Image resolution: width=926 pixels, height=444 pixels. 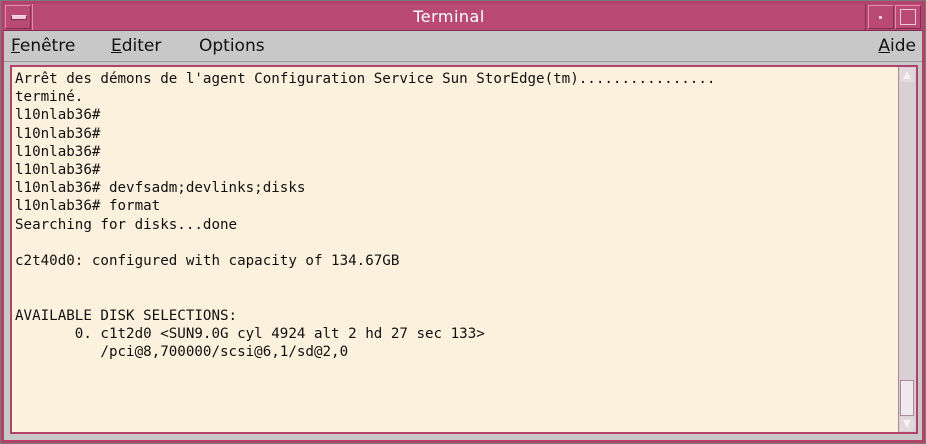 What do you see at coordinates (49, 97) in the screenshot?
I see `terminal-line: terminé.` at bounding box center [49, 97].